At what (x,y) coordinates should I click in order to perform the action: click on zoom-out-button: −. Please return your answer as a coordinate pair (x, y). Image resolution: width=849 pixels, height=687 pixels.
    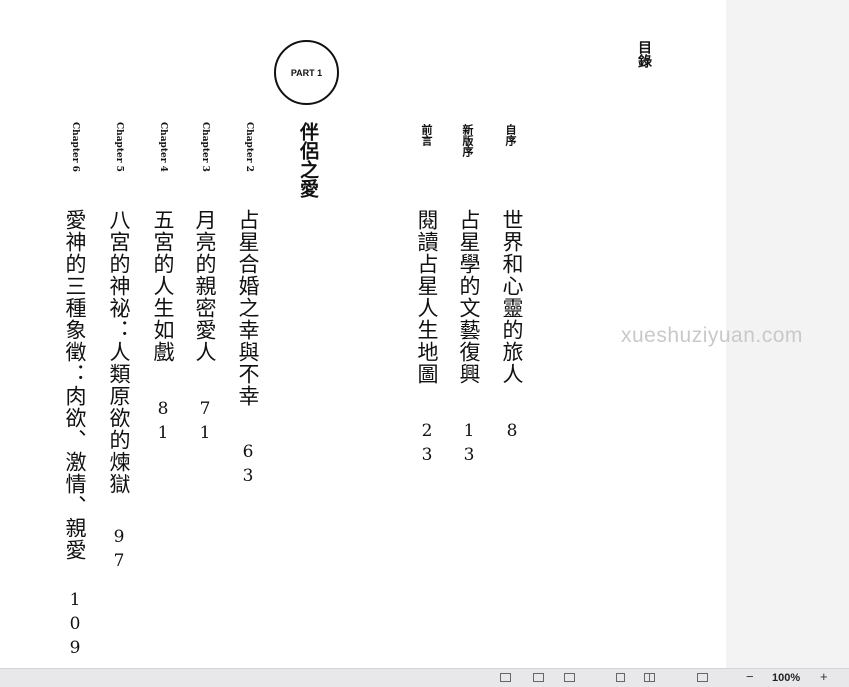
    Looking at the image, I should click on (750, 676).